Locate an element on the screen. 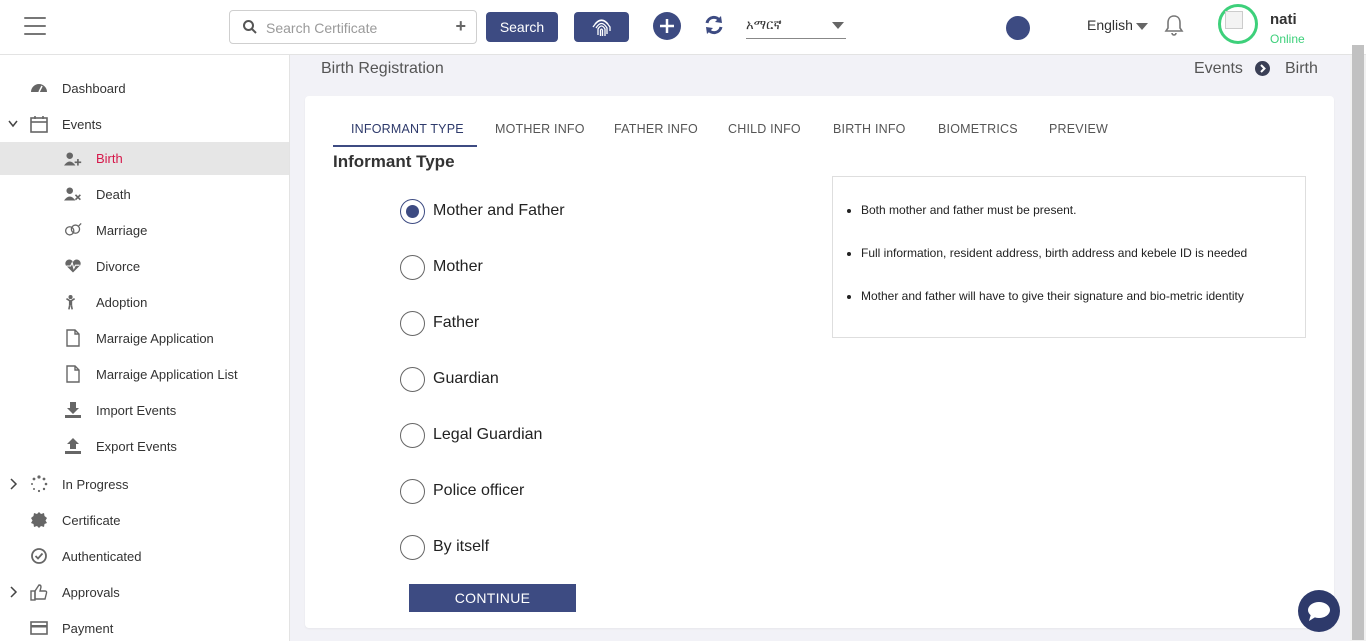 This screenshot has height=641, width=1366. radio-mother-and-father: Mother and Father is located at coordinates (550, 212).